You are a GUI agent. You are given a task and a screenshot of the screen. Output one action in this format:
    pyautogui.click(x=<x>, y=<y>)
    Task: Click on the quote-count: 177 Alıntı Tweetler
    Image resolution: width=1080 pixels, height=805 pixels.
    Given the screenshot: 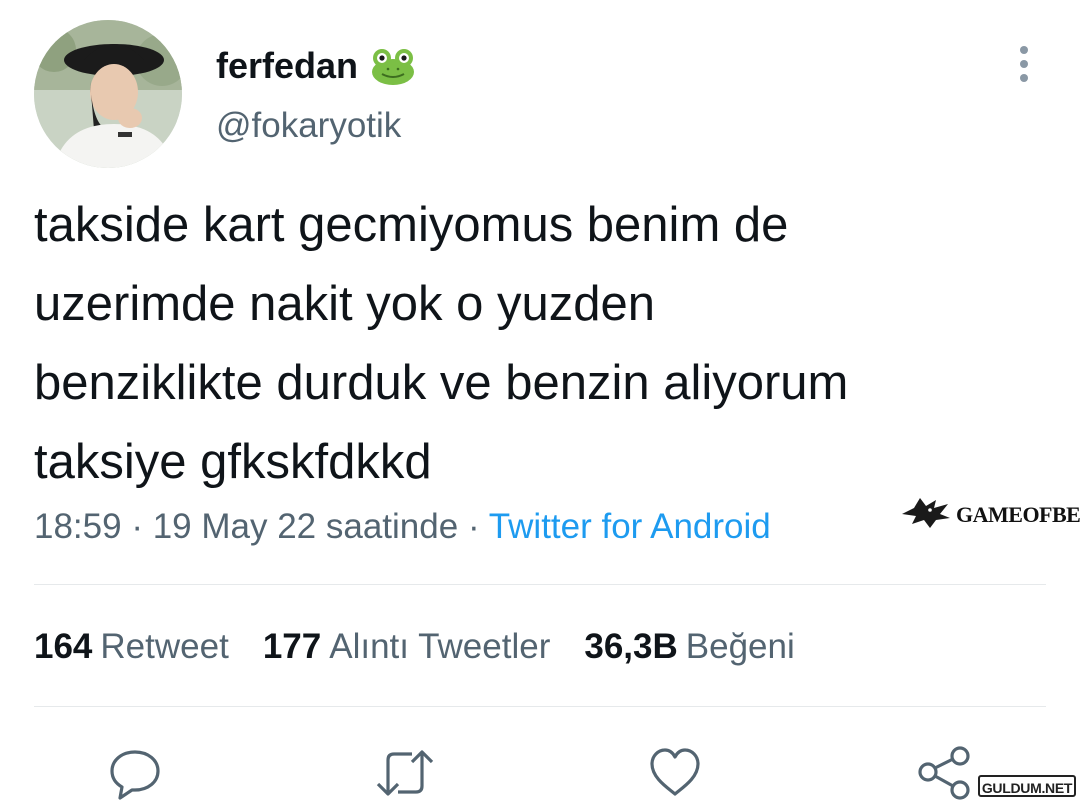 What is the action you would take?
    pyautogui.click(x=407, y=647)
    